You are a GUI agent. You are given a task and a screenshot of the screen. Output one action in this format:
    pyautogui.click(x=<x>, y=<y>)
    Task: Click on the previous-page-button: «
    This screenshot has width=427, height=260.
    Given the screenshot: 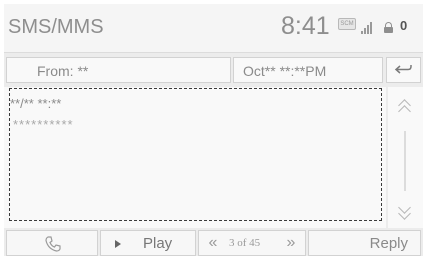 What is the action you would take?
    pyautogui.click(x=213, y=243)
    